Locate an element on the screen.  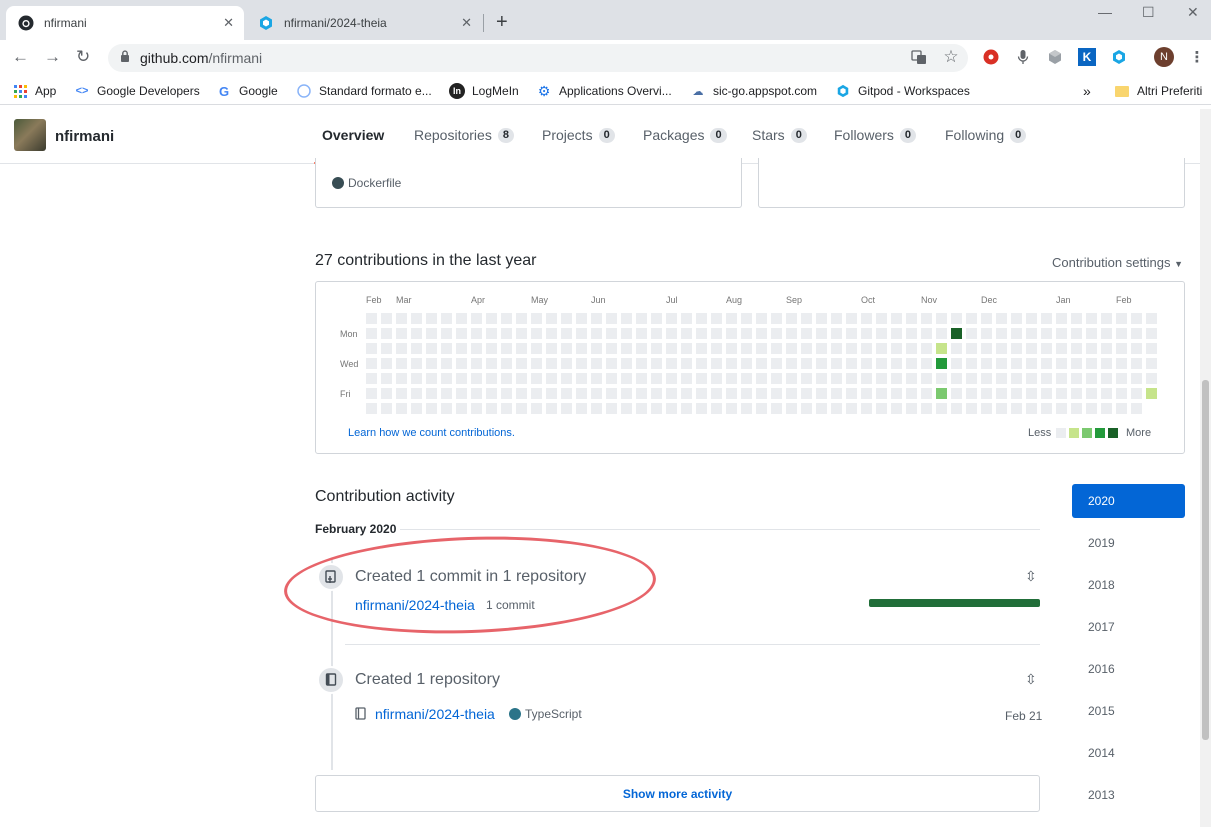
bookmark-google: G Google is located at coordinates (247, 91).